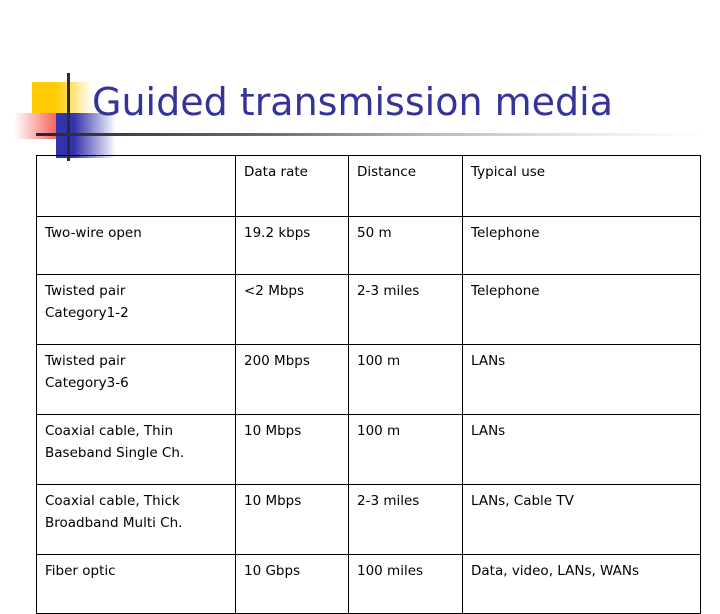 The image size is (720, 614). Describe the element at coordinates (87, 382) in the screenshot. I see `cell-medium-line: Category3-6` at that location.